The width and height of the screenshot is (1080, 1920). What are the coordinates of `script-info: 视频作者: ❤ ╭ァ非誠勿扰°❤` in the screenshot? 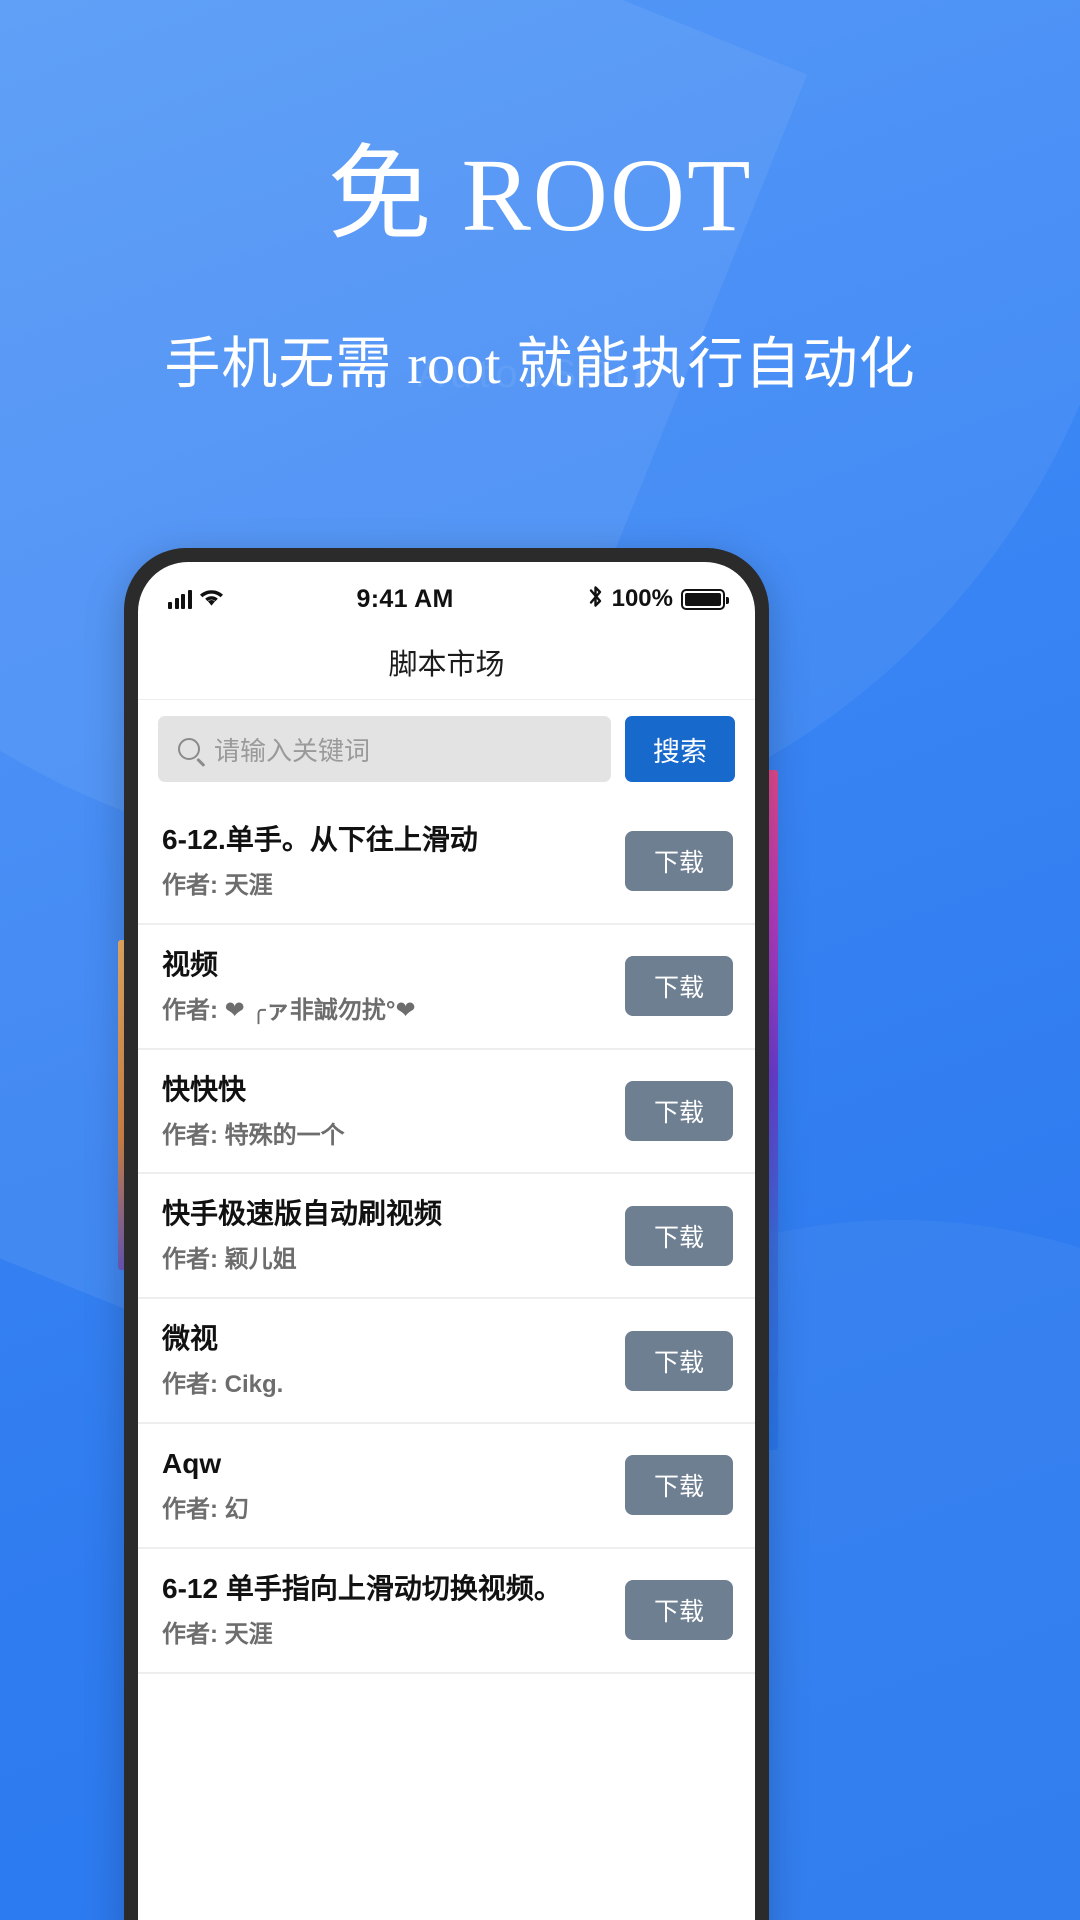 It's located at (384, 986).